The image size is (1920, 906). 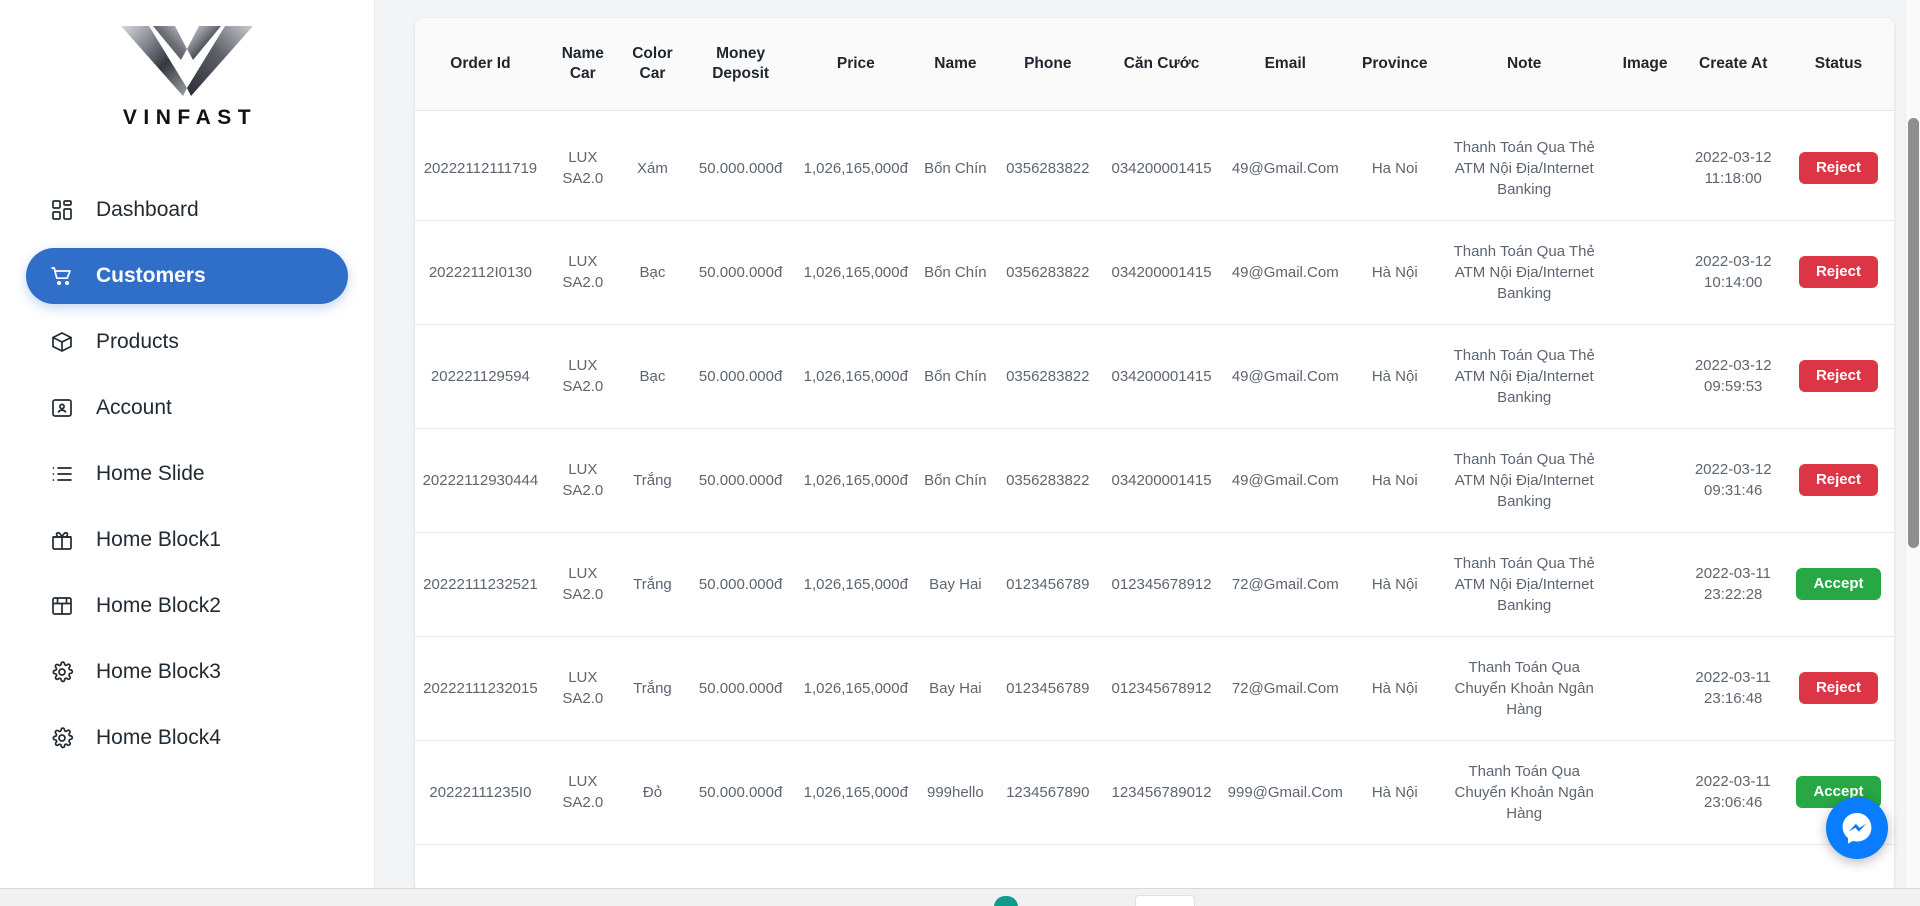 I want to click on sidebar-item-home-block1: Home Block1, so click(x=187, y=540).